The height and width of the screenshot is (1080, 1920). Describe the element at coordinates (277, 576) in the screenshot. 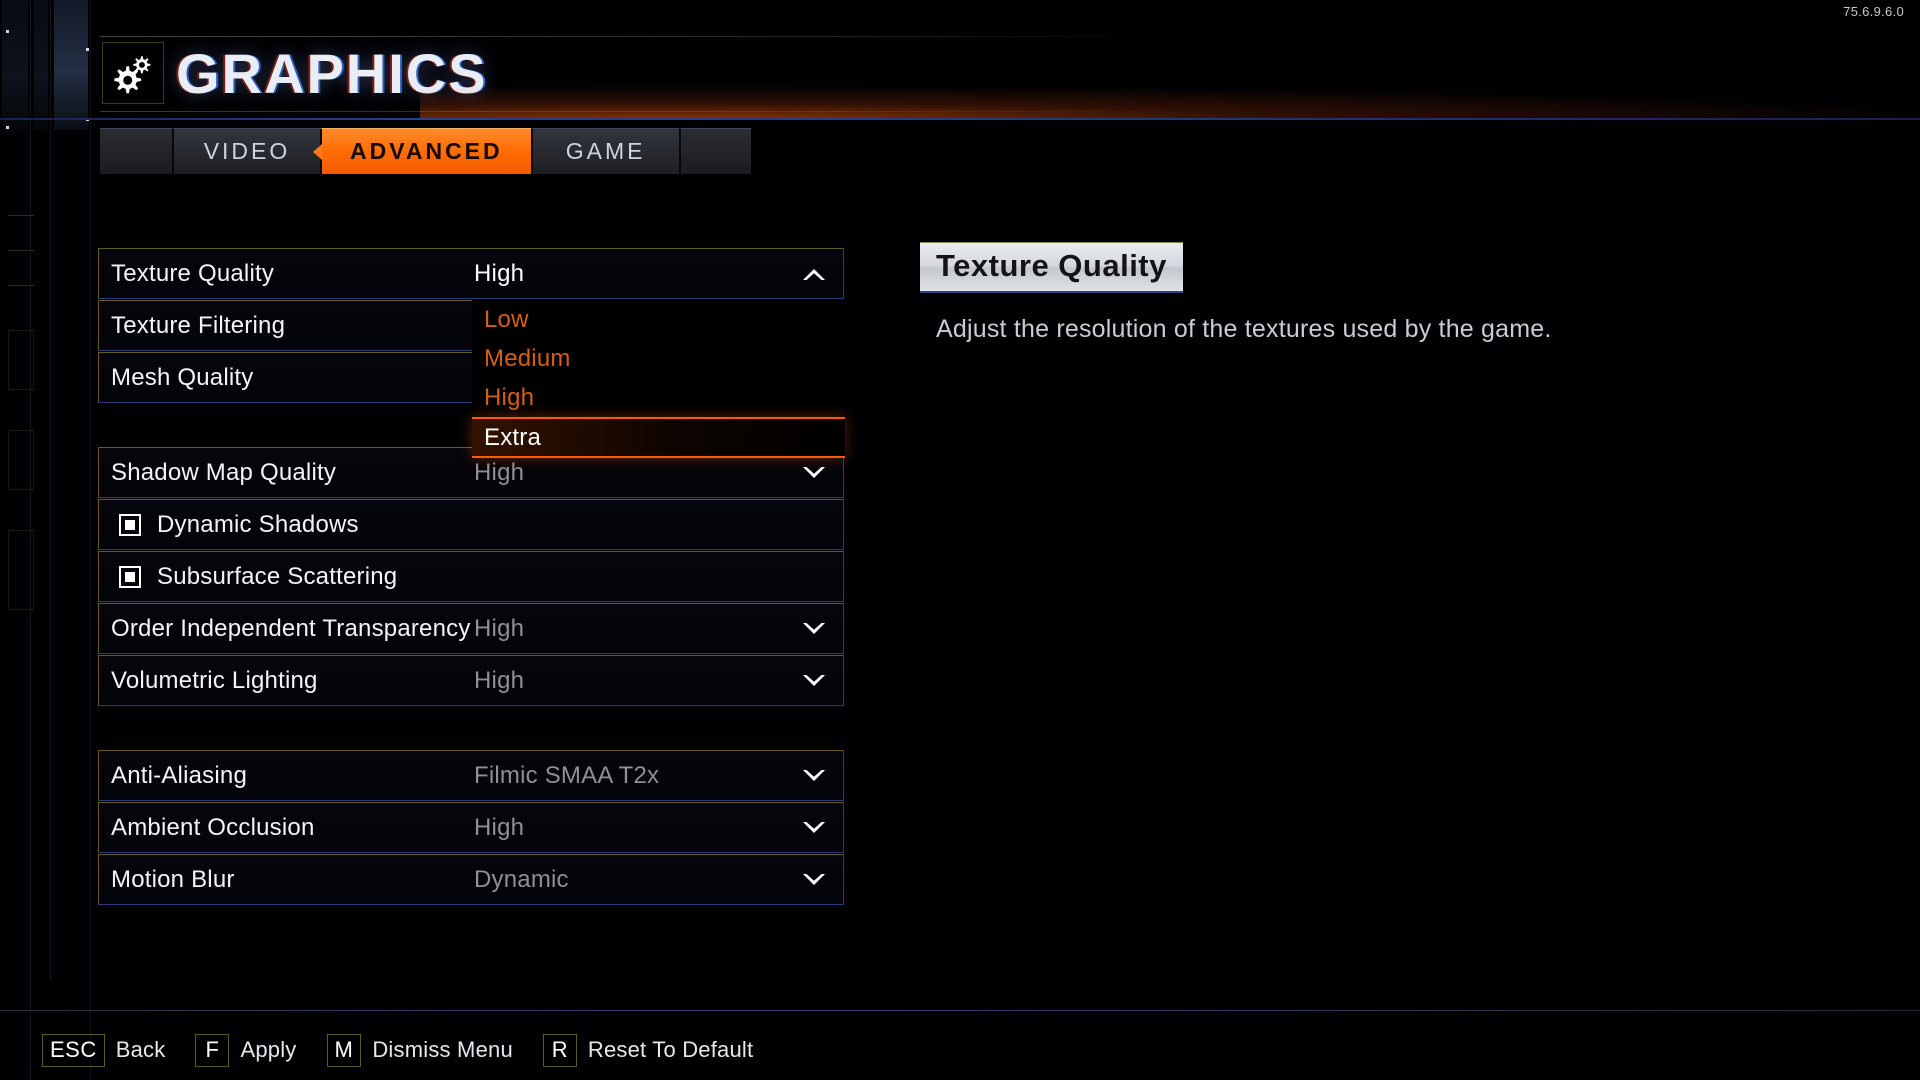

I see `setting-label: Subsurface Scattering` at that location.